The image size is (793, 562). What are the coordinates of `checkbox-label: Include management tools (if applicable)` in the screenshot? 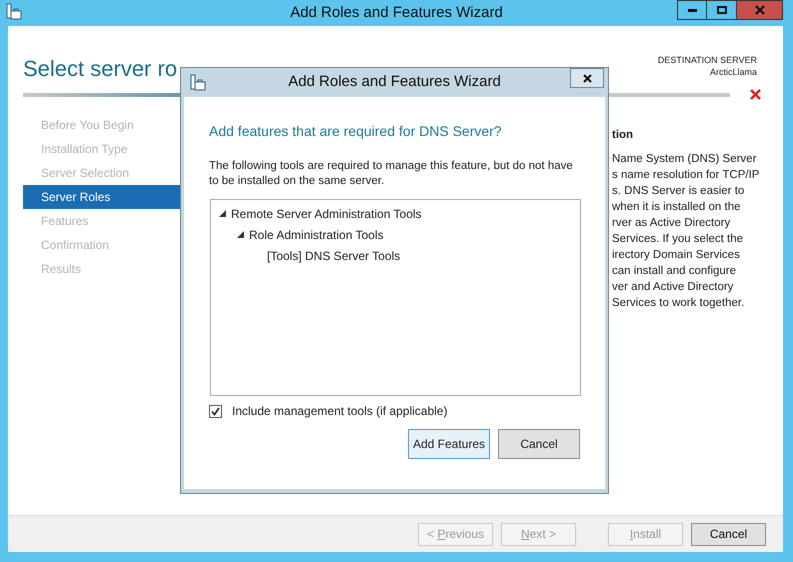 It's located at (340, 411).